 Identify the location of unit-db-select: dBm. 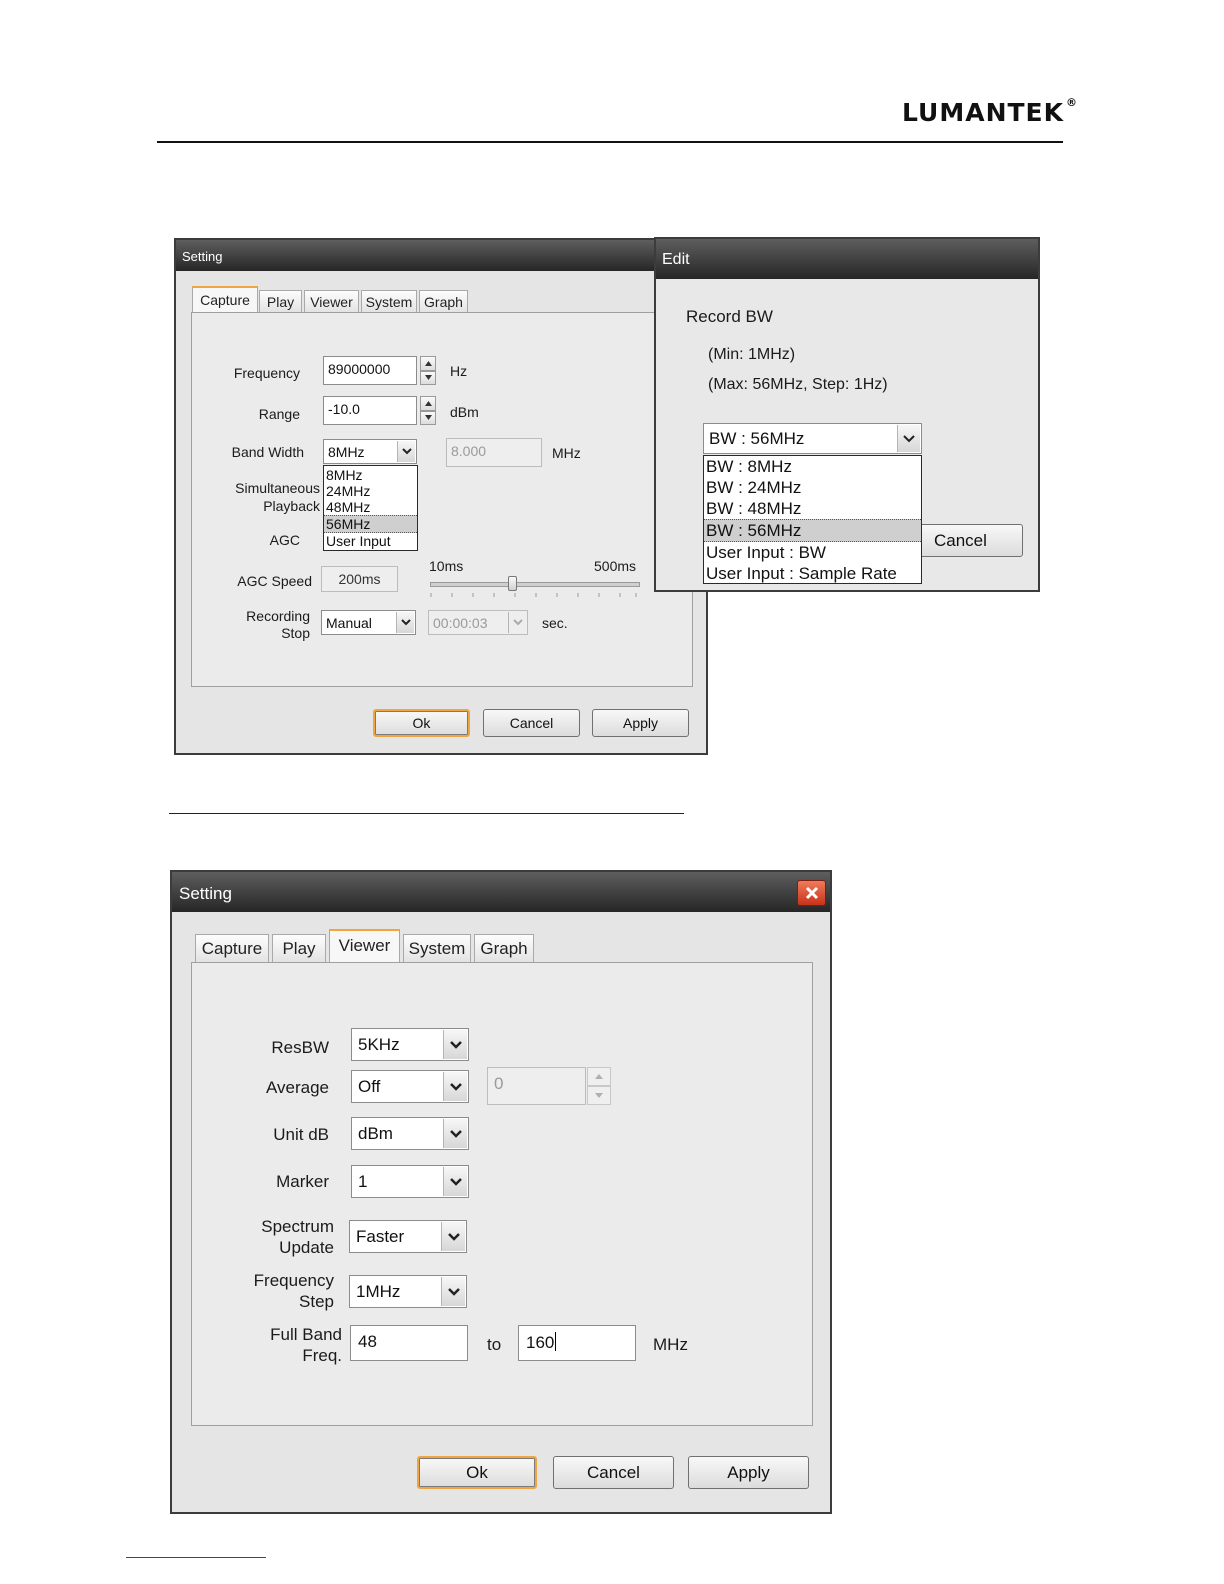
(410, 1133).